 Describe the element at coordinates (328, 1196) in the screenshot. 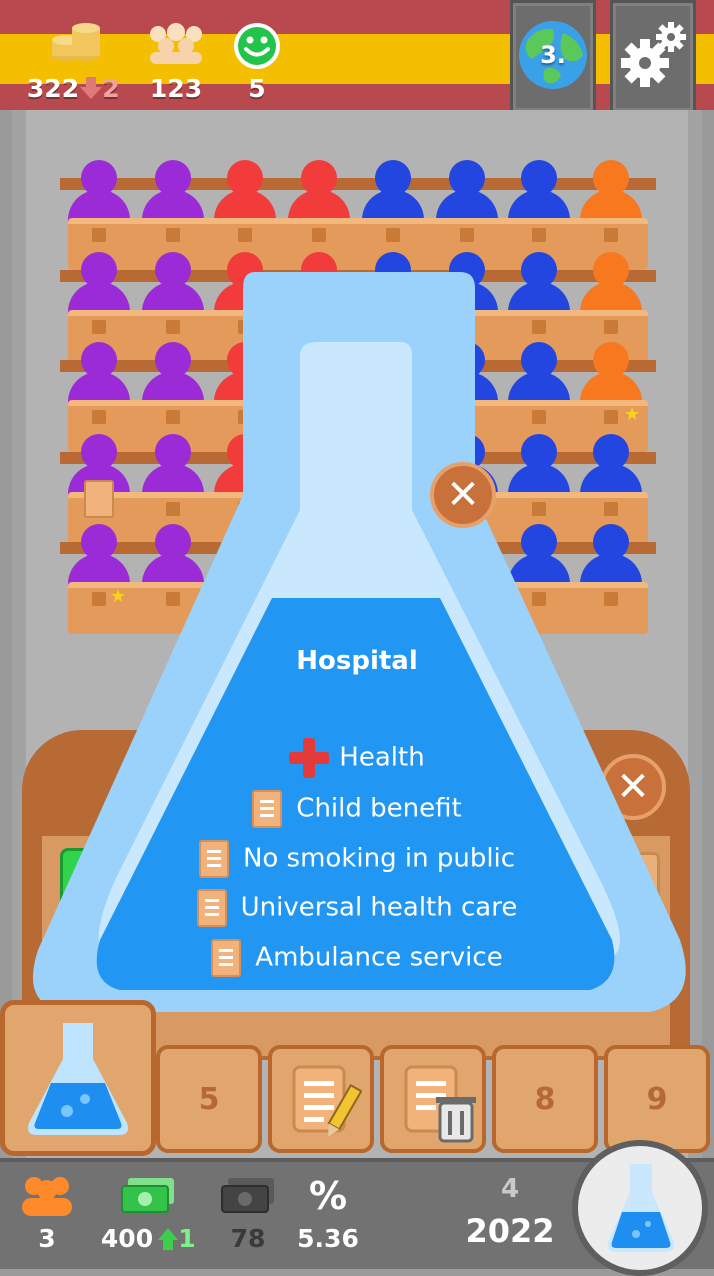

I see `percent-icon: %` at that location.